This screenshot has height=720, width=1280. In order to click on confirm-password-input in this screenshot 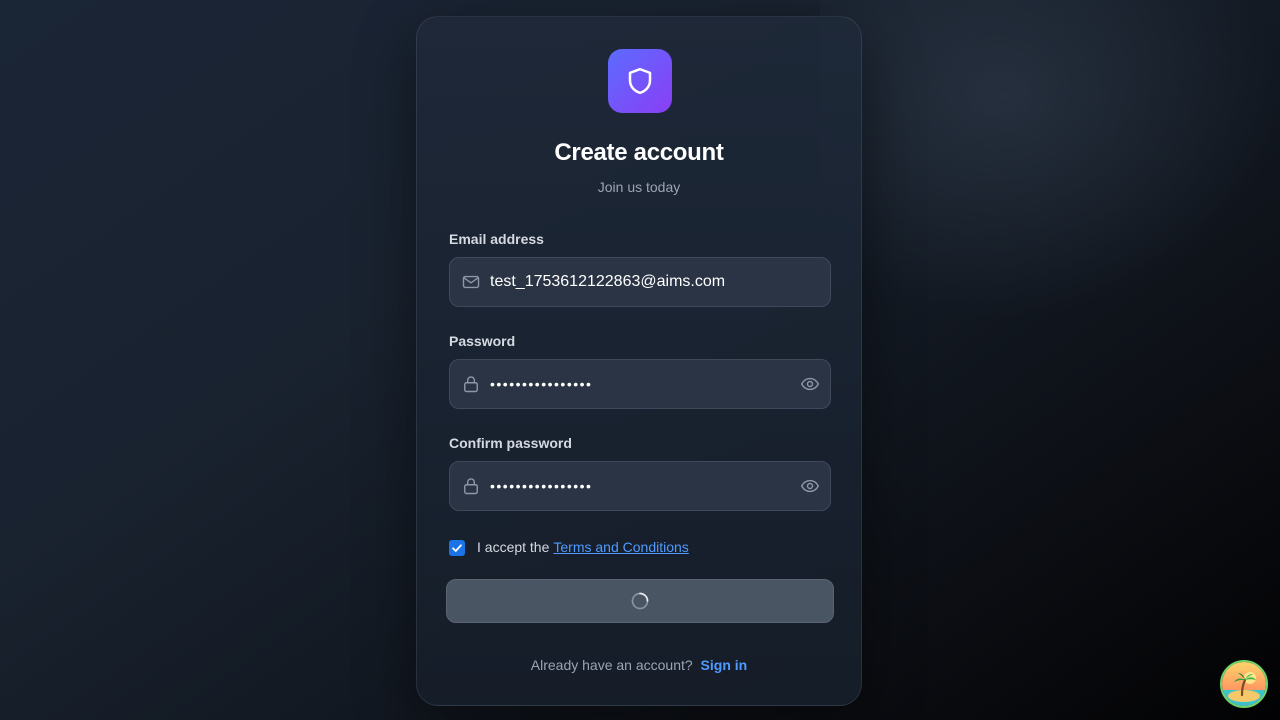, I will do `click(640, 486)`.